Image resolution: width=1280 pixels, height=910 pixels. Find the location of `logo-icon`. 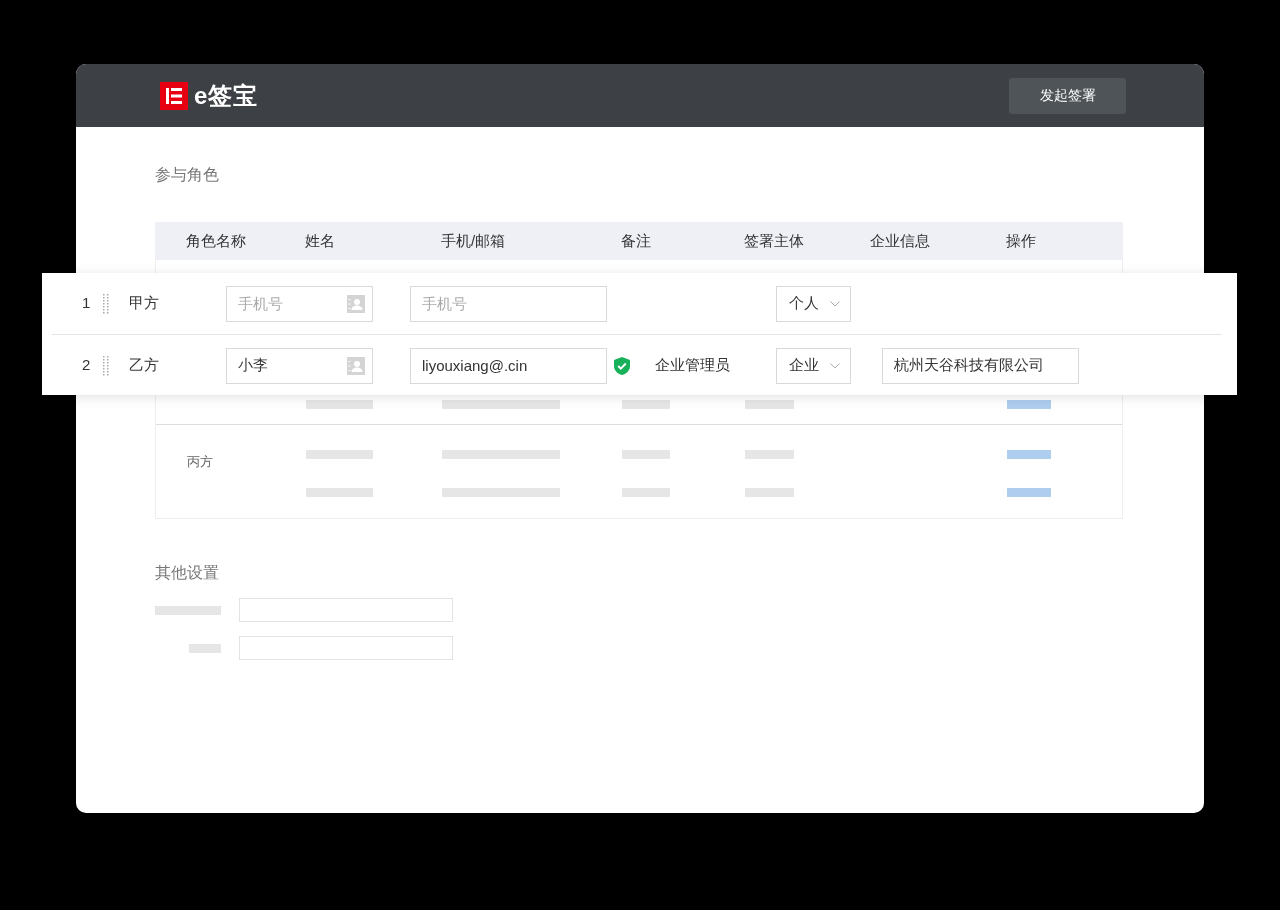

logo-icon is located at coordinates (174, 95).